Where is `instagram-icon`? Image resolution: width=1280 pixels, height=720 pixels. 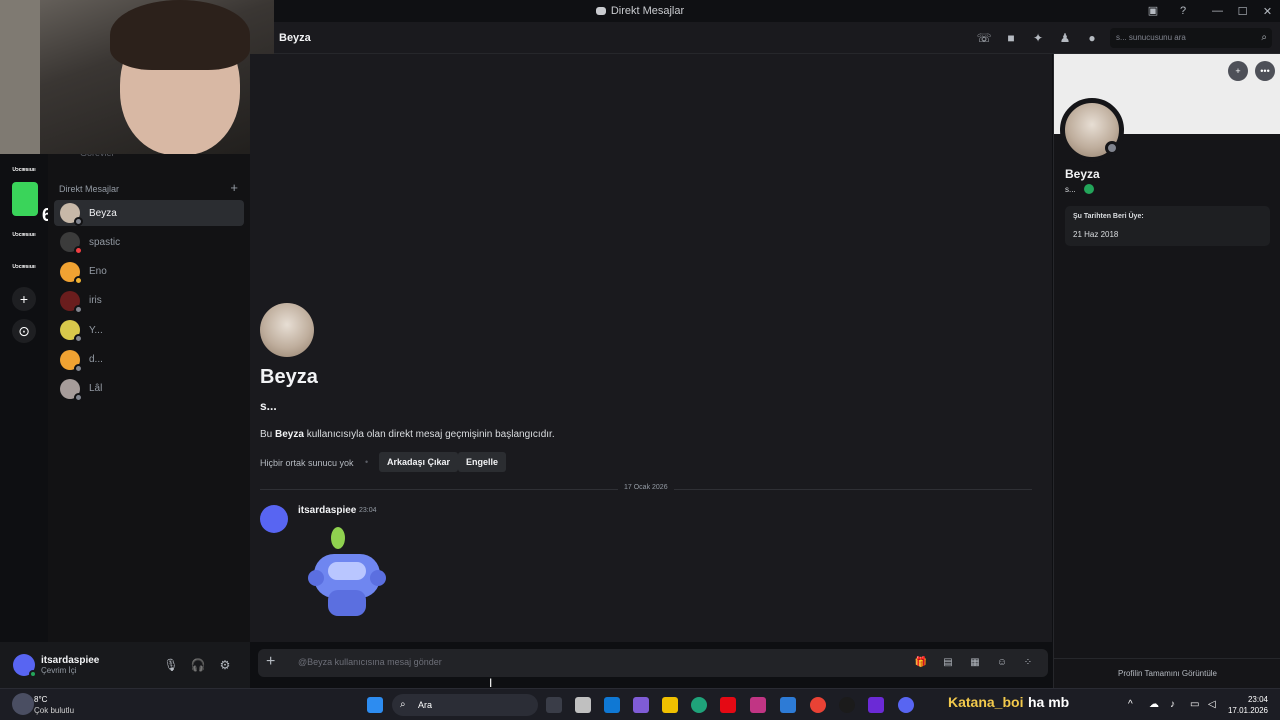
instagram-icon is located at coordinates (758, 705).